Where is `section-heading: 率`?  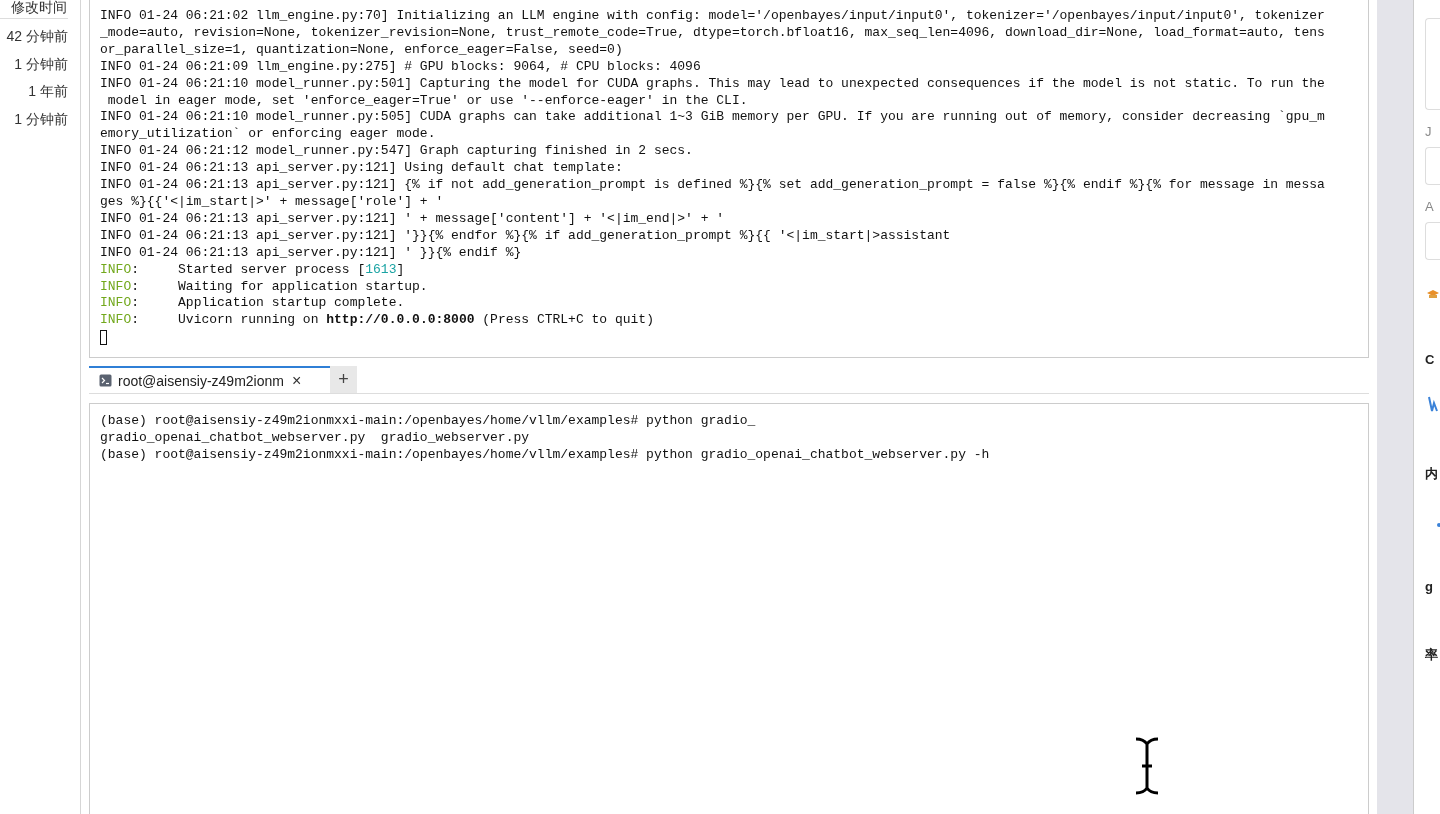 section-heading: 率 is located at coordinates (1431, 655).